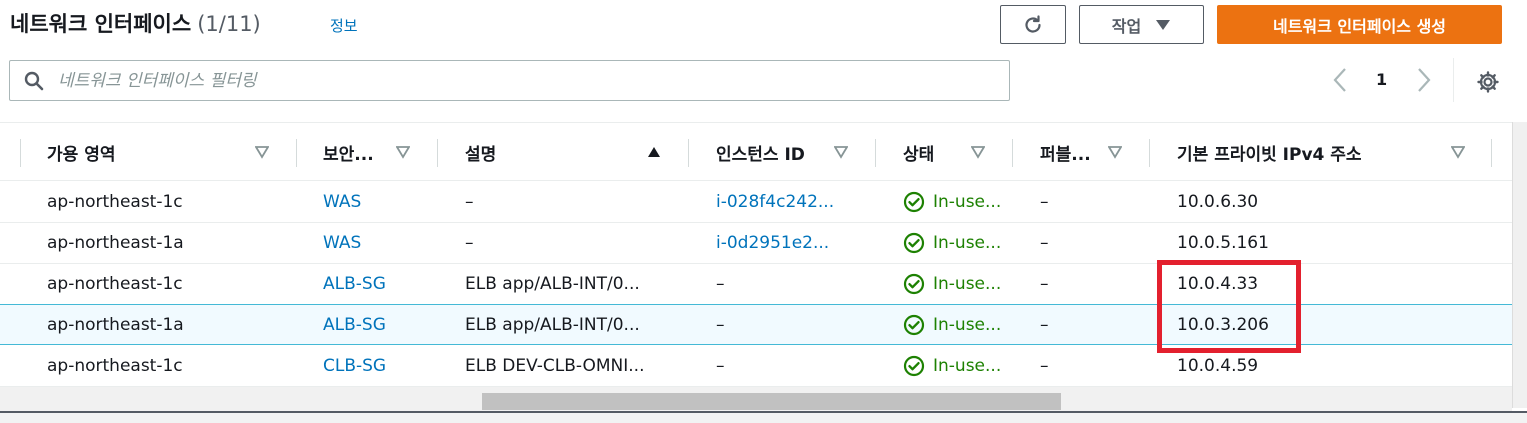 This screenshot has width=1527, height=423. I want to click on sort-up-icon, so click(654, 152).